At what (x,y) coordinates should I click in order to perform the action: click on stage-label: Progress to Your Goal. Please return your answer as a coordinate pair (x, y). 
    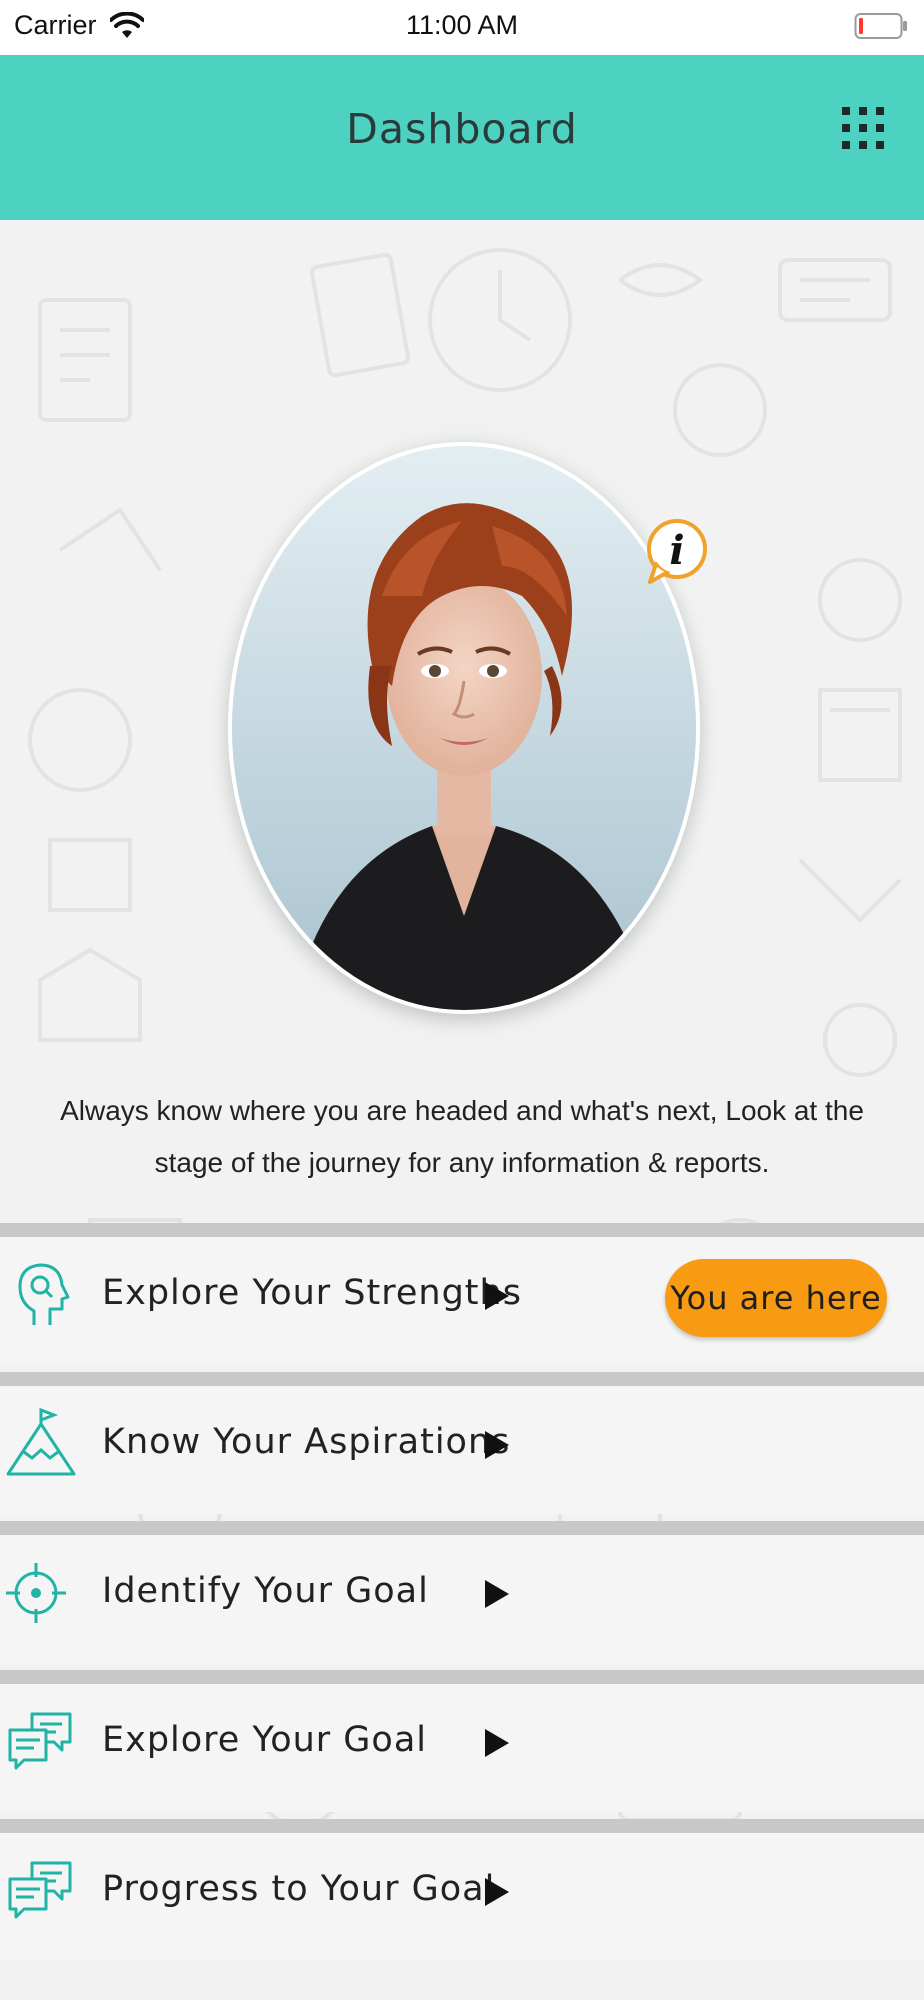
    Looking at the image, I should click on (299, 1889).